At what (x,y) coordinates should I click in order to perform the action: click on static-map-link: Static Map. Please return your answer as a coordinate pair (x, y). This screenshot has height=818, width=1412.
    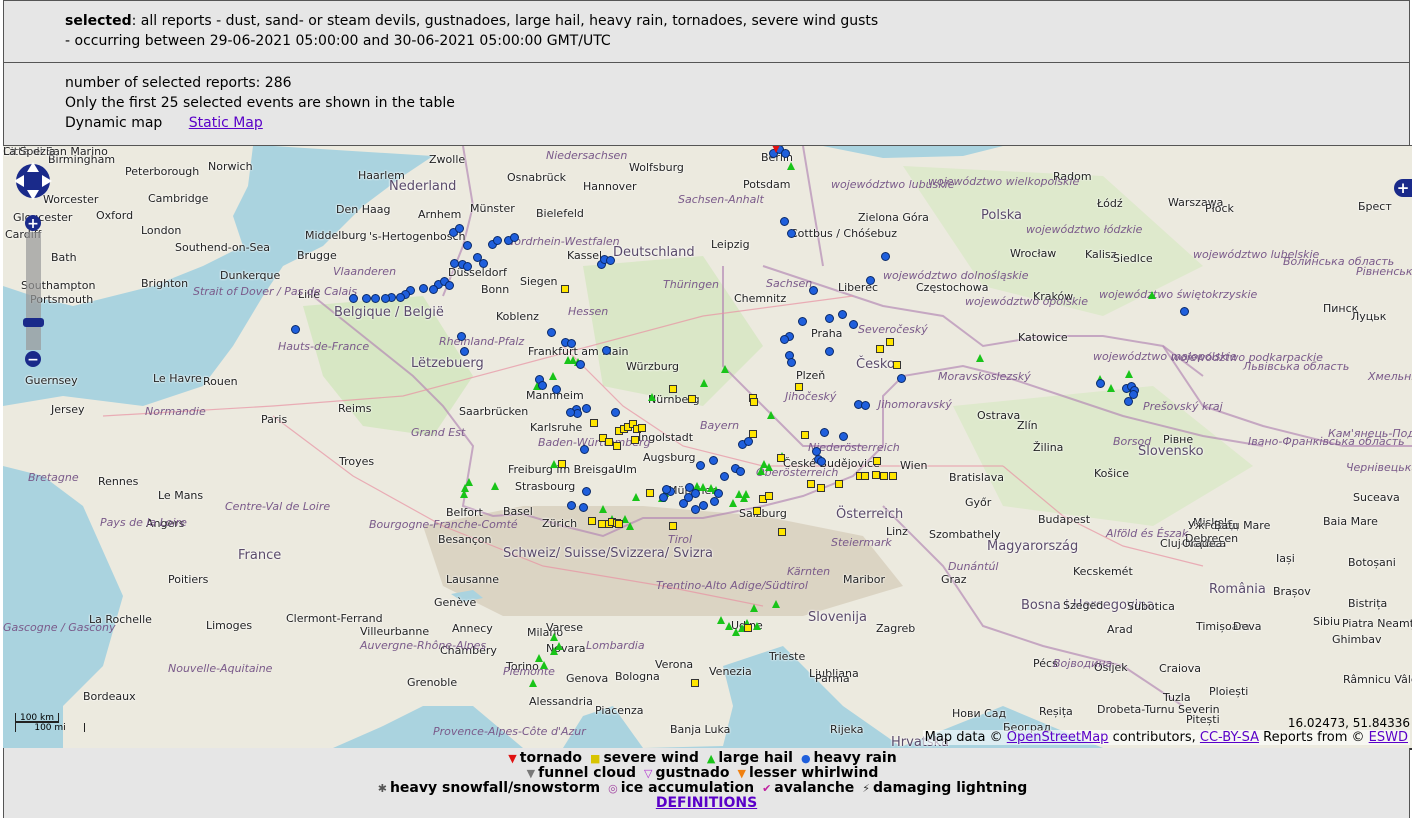
    Looking at the image, I should click on (226, 123).